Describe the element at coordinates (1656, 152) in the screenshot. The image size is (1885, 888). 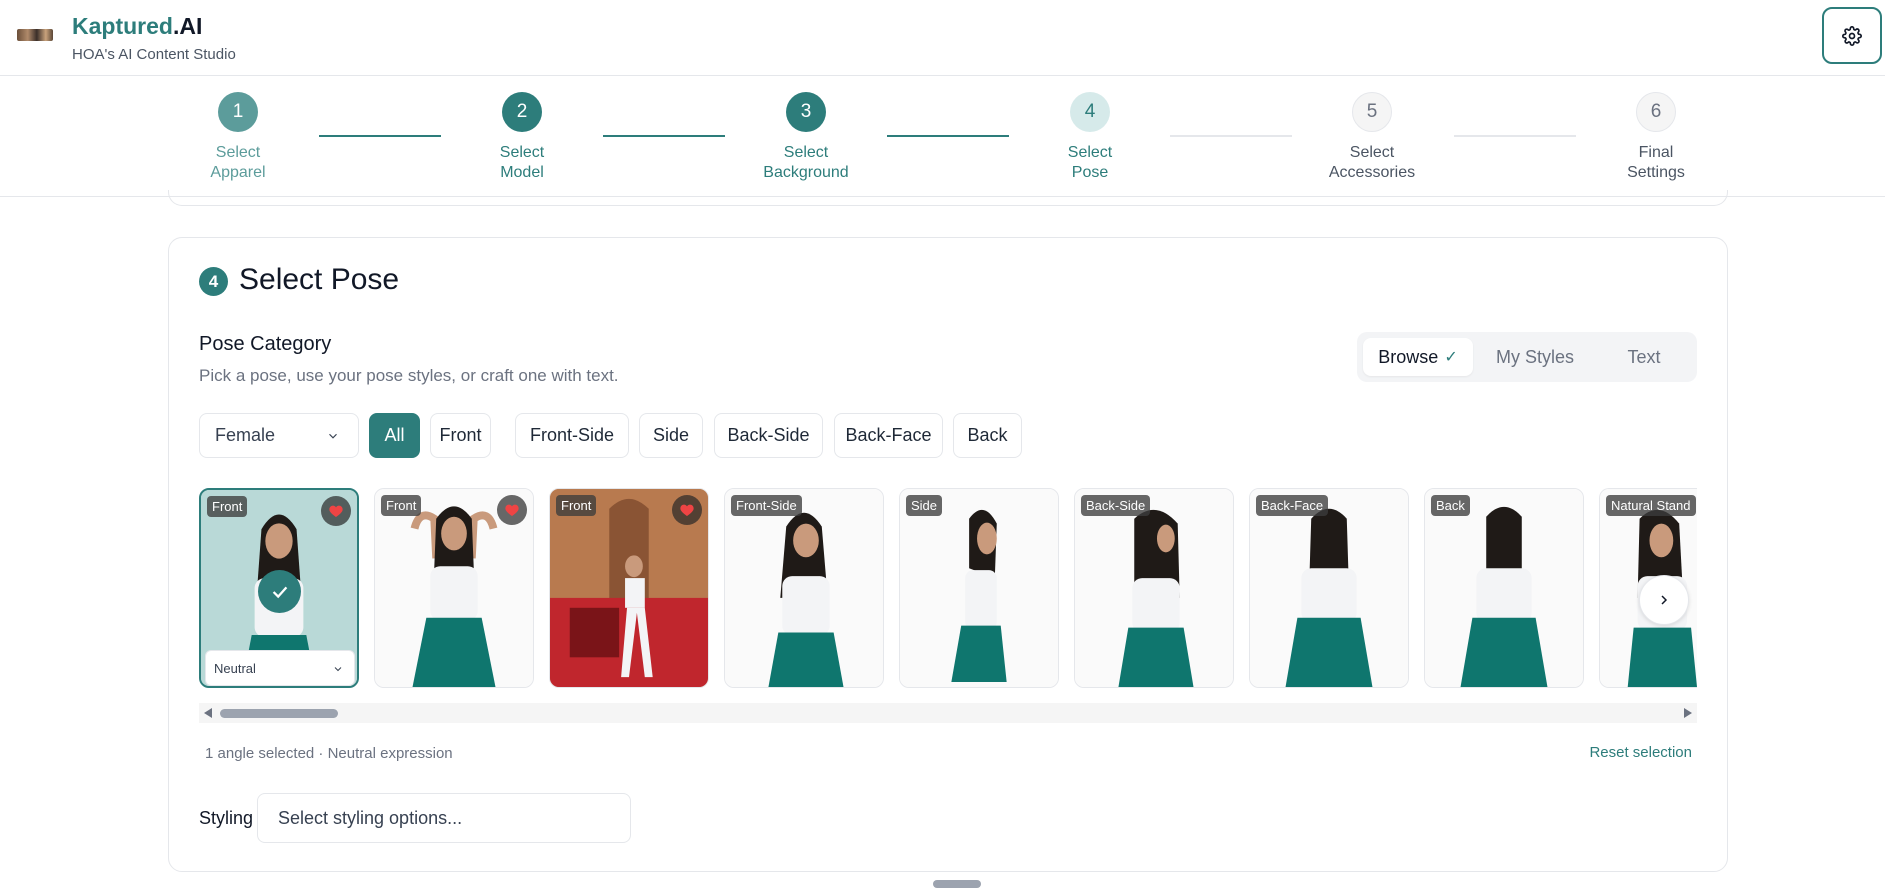
I see `step-label-line1: Final` at that location.